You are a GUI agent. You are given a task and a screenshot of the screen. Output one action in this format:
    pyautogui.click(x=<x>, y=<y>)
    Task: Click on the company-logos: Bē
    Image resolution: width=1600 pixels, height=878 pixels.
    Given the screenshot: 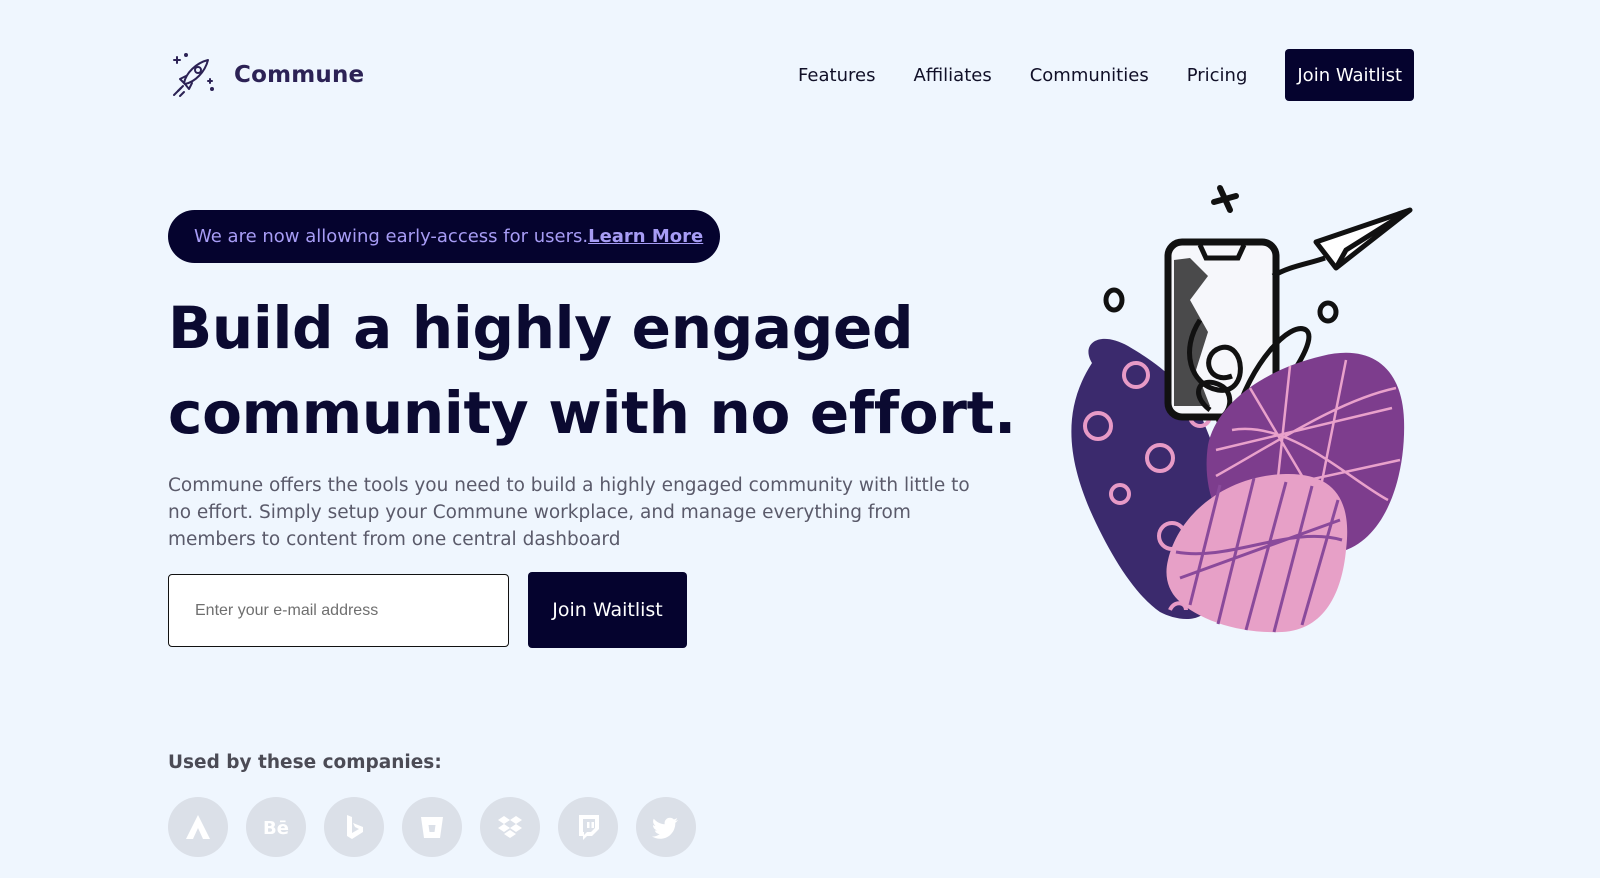 What is the action you would take?
    pyautogui.click(x=432, y=827)
    